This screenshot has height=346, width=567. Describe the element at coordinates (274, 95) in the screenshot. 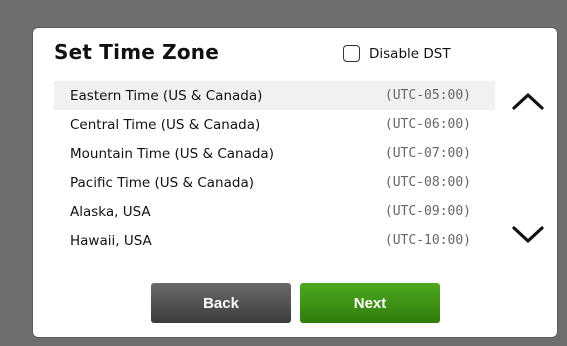

I see `time-zone-row: Eastern Time (US & Canada) (UTC-05:00)` at that location.